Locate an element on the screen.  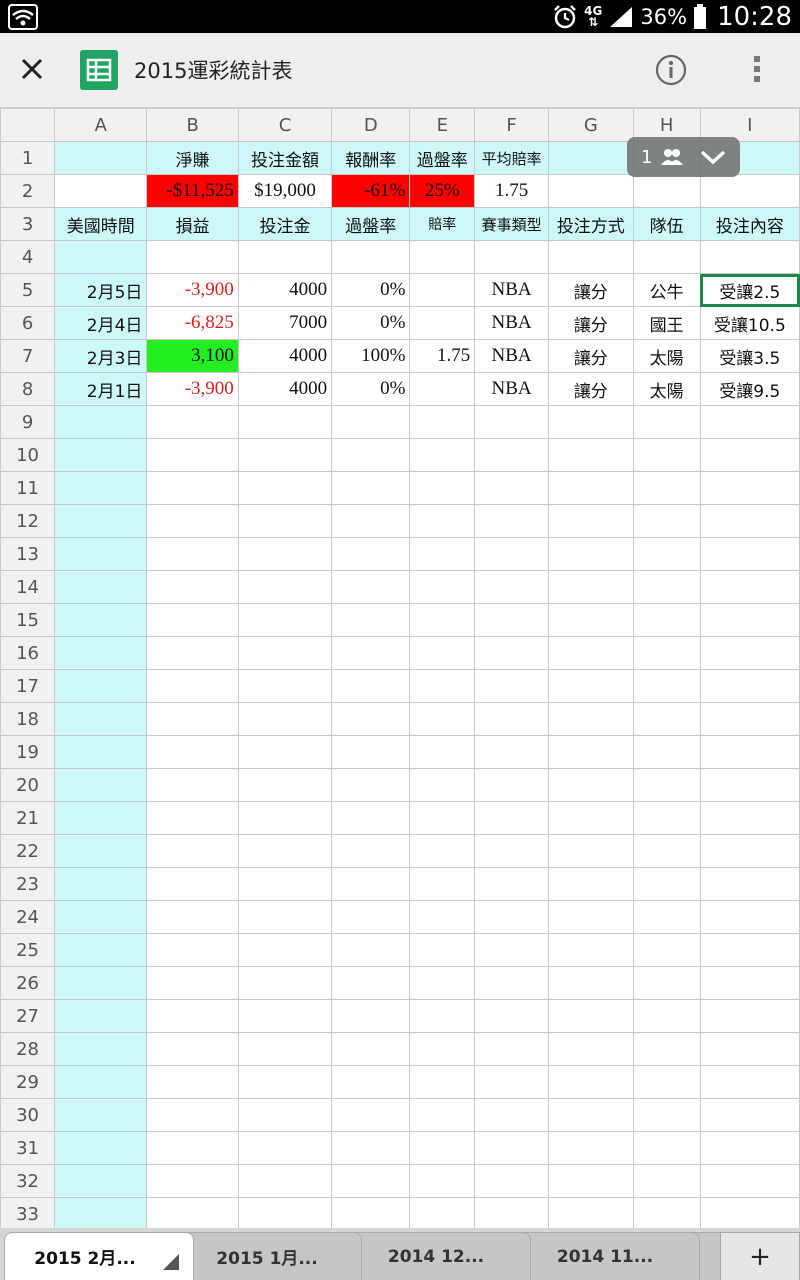
cell: 損益 is located at coordinates (192, 224).